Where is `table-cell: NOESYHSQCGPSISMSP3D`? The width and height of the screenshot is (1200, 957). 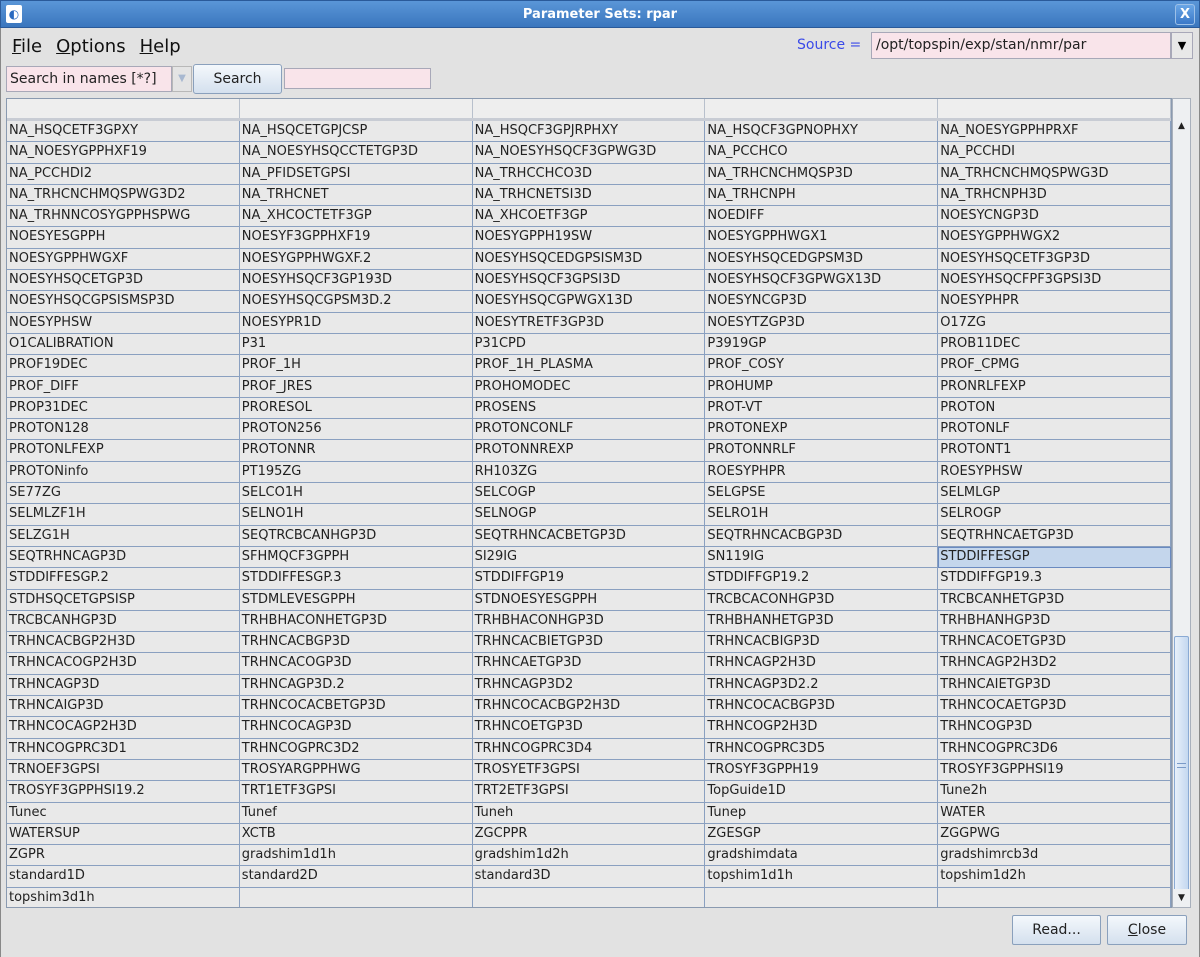 table-cell: NOESYHSQCGPSISMSP3D is located at coordinates (123, 302).